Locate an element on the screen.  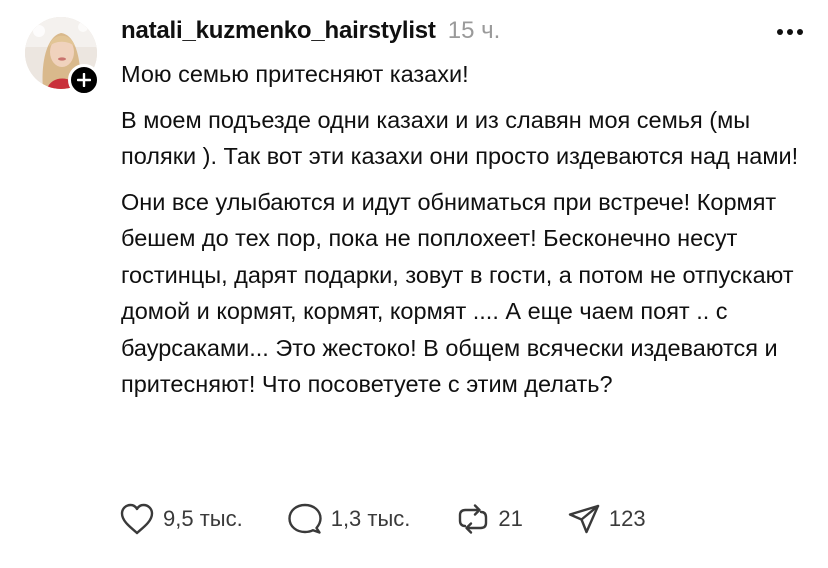
follow-button is located at coordinates (84, 80).